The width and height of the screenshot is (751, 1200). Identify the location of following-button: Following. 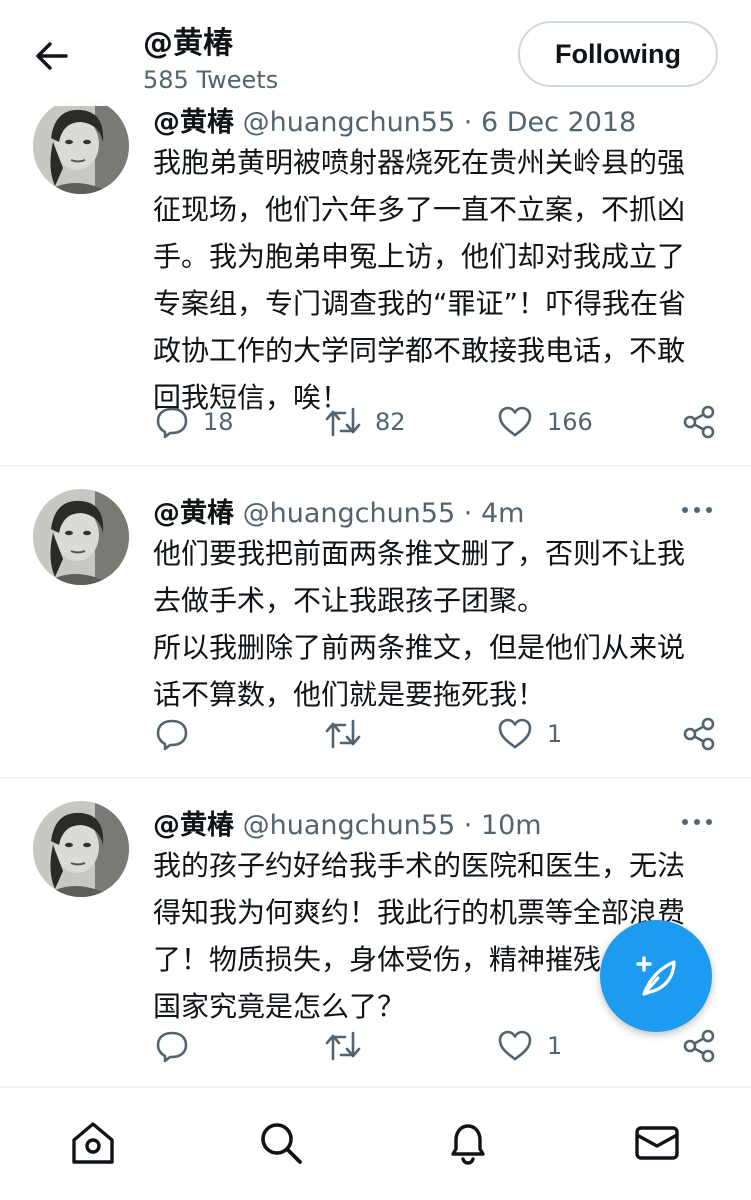
(618, 54).